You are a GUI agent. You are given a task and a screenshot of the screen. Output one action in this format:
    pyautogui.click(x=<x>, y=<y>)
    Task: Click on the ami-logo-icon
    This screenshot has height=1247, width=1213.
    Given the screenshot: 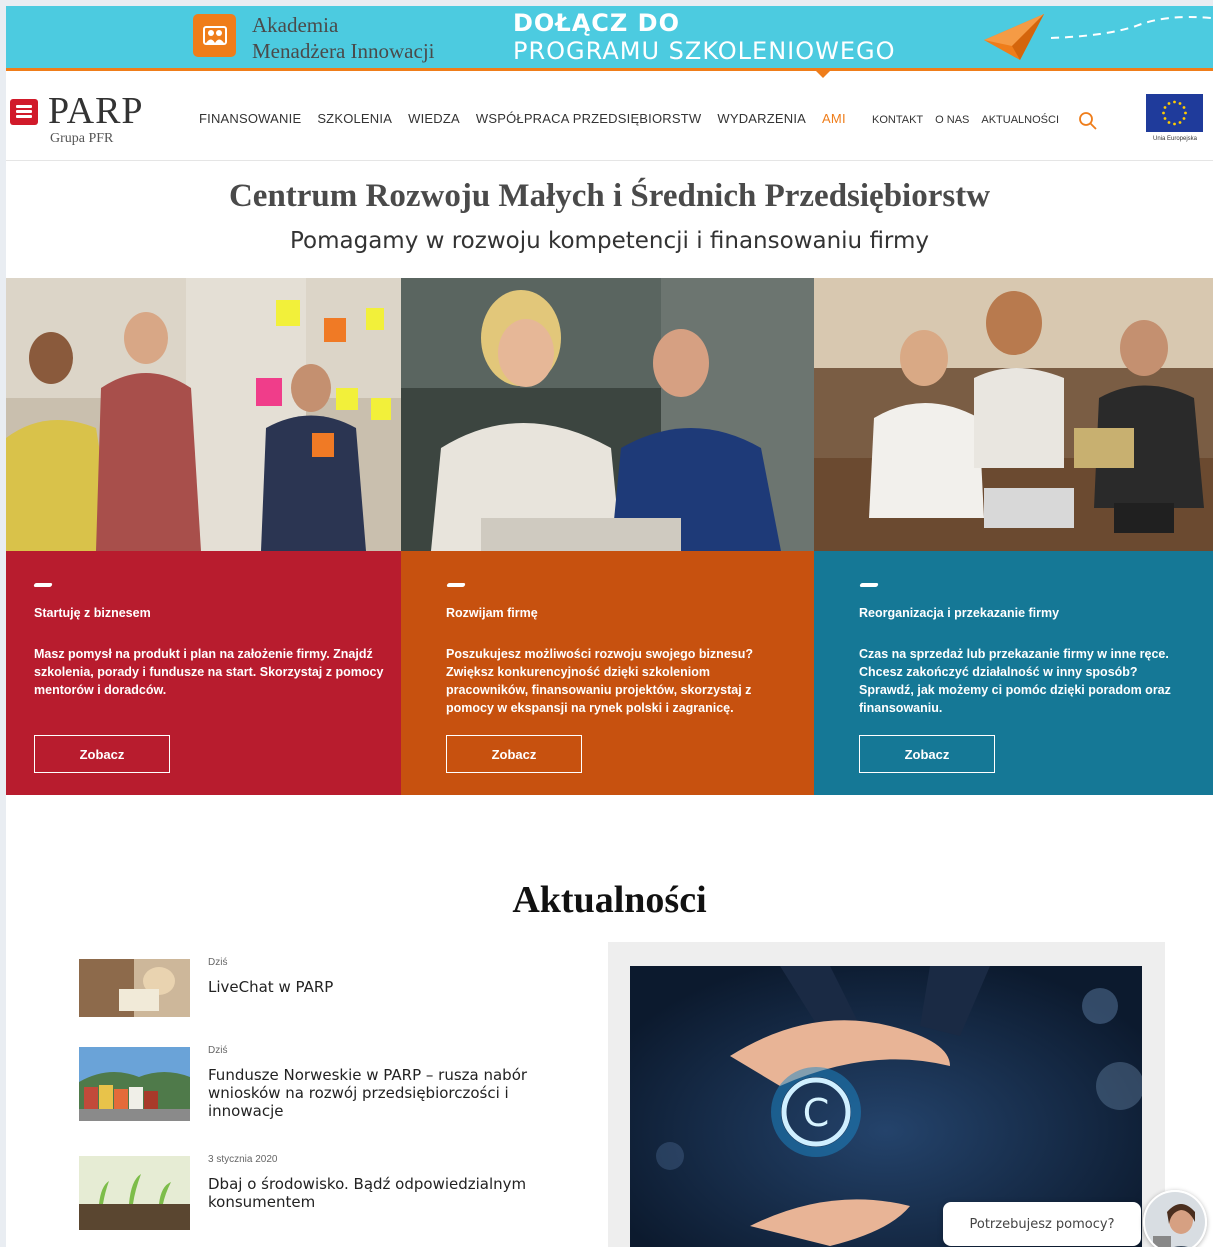 What is the action you would take?
    pyautogui.click(x=214, y=35)
    